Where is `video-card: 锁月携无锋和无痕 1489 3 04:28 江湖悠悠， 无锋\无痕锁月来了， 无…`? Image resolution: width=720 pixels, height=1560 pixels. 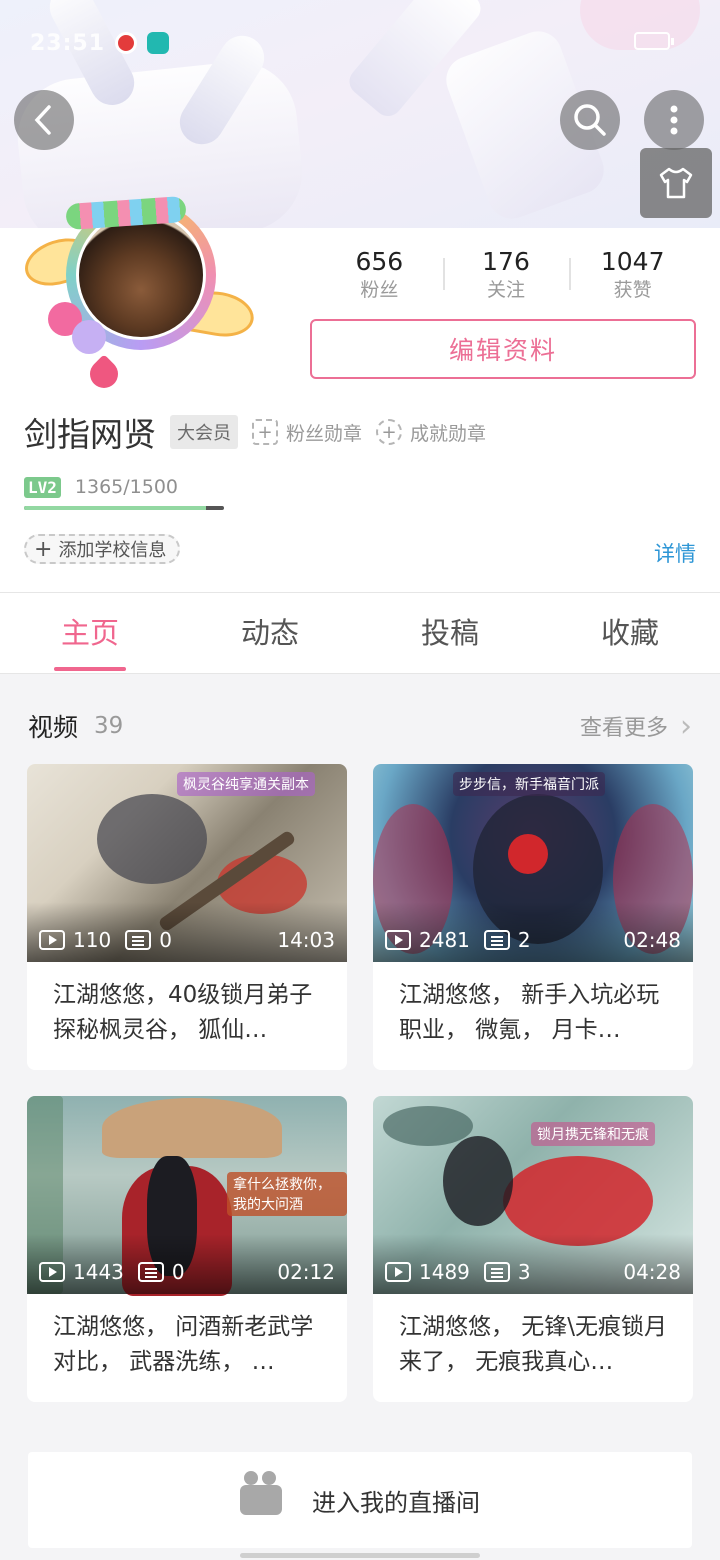
video-card: 锁月携无锋和无痕 1489 3 04:28 江湖悠悠， 无锋\无痕锁月来了， 无… is located at coordinates (533, 1249).